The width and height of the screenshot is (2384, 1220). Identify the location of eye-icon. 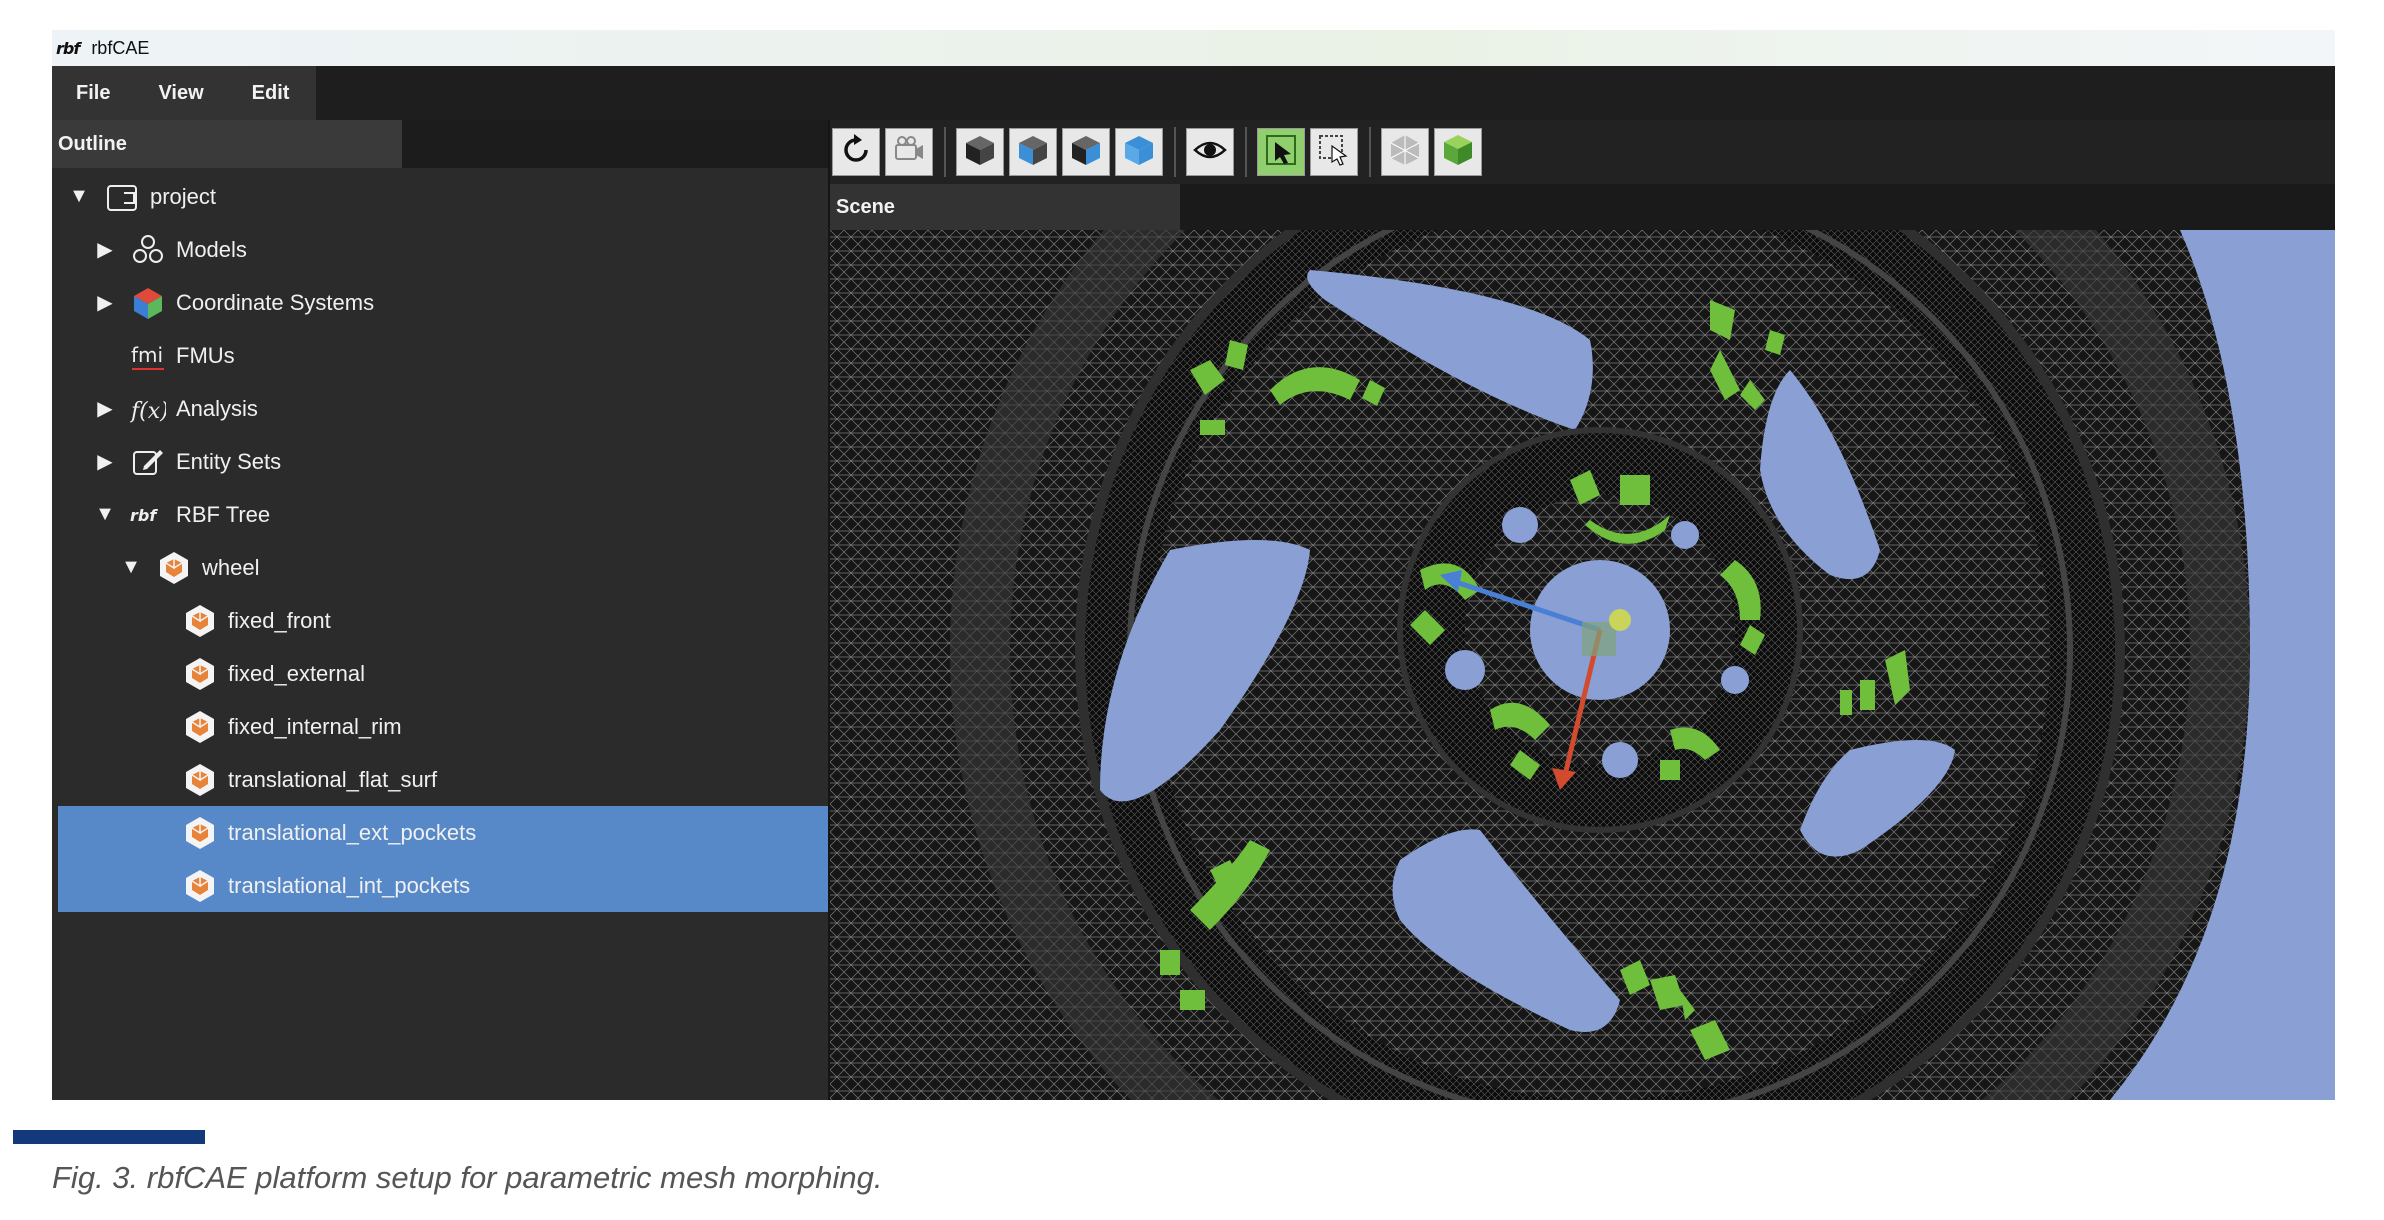
(1210, 152).